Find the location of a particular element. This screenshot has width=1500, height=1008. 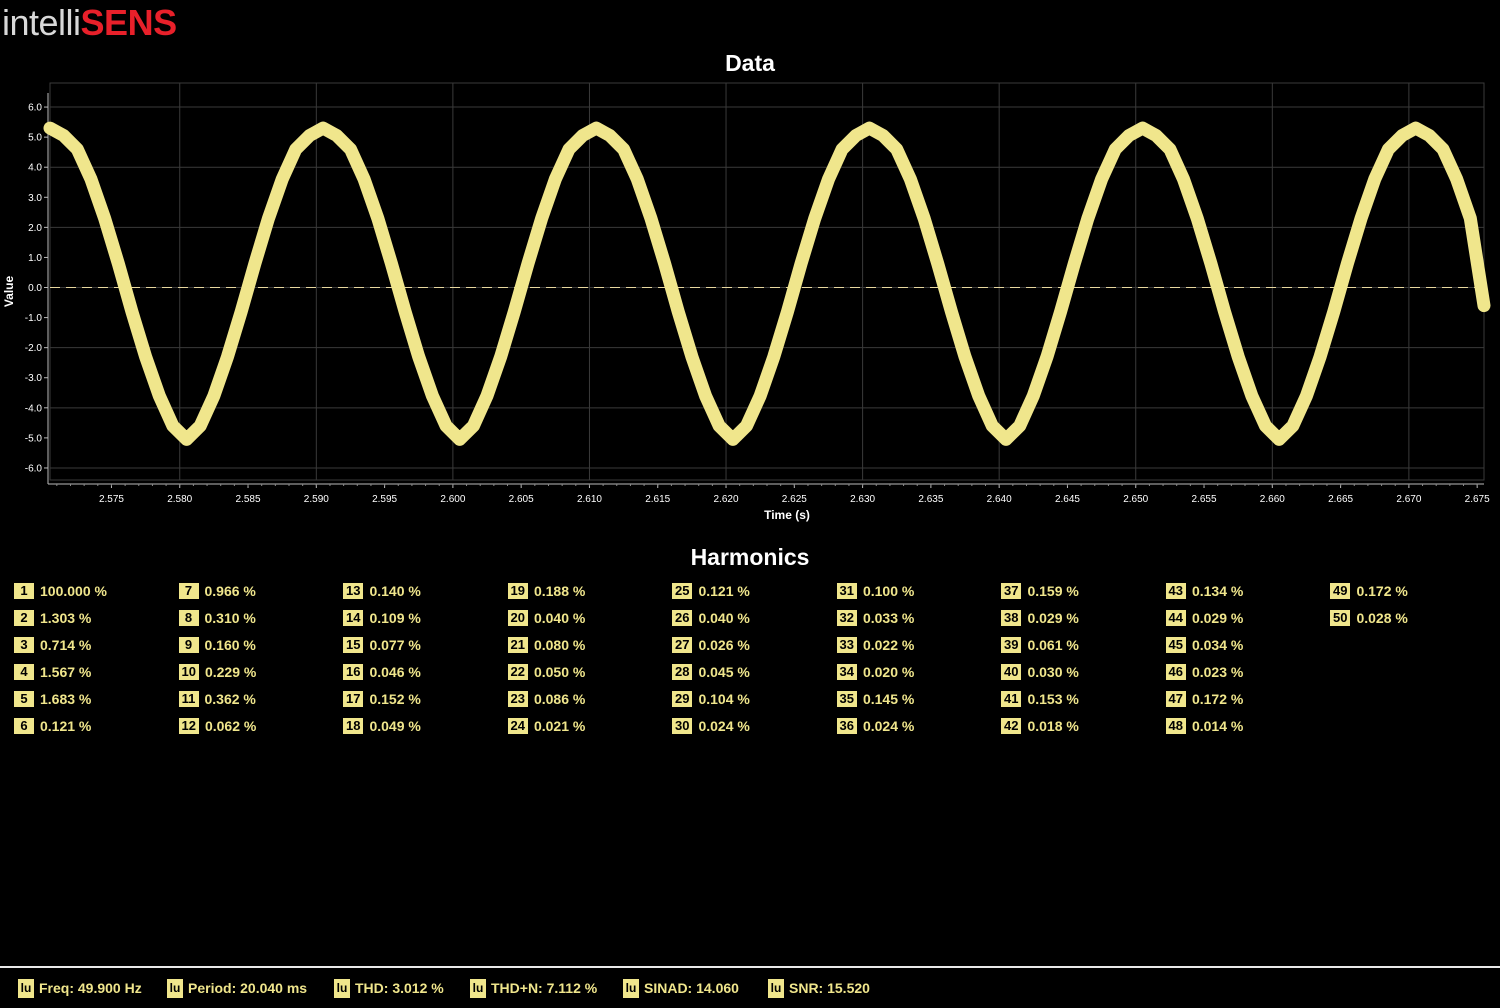

harmonic-item: 36 0.024 % is located at coordinates (875, 726).